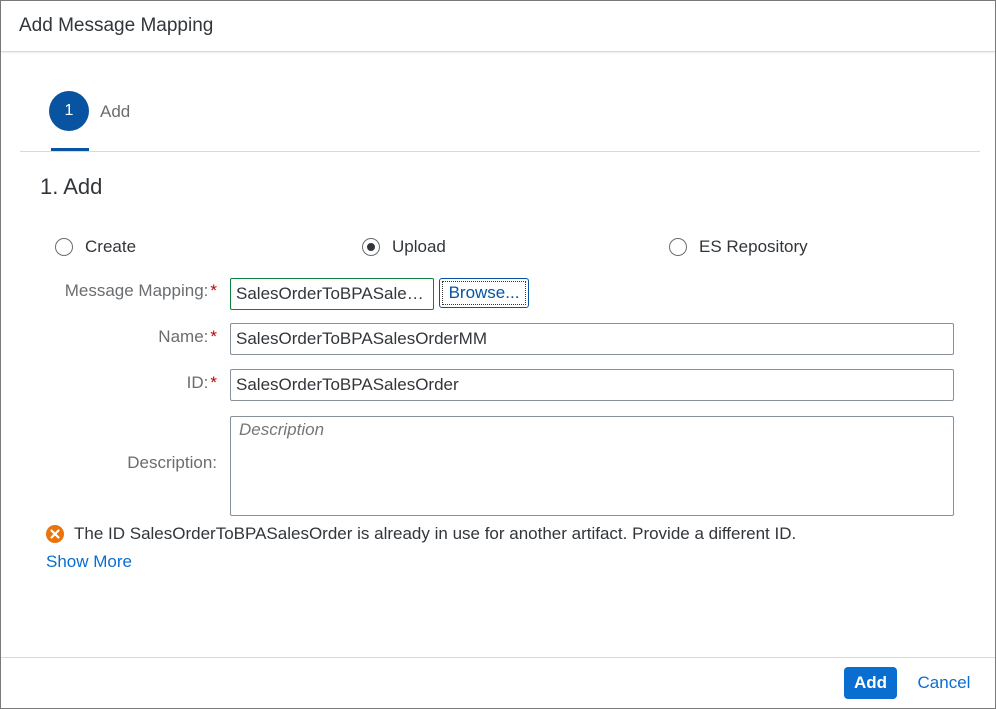 The image size is (996, 709). What do you see at coordinates (592, 385) in the screenshot?
I see `id-input: SalesOrderToBPASalesOrder` at bounding box center [592, 385].